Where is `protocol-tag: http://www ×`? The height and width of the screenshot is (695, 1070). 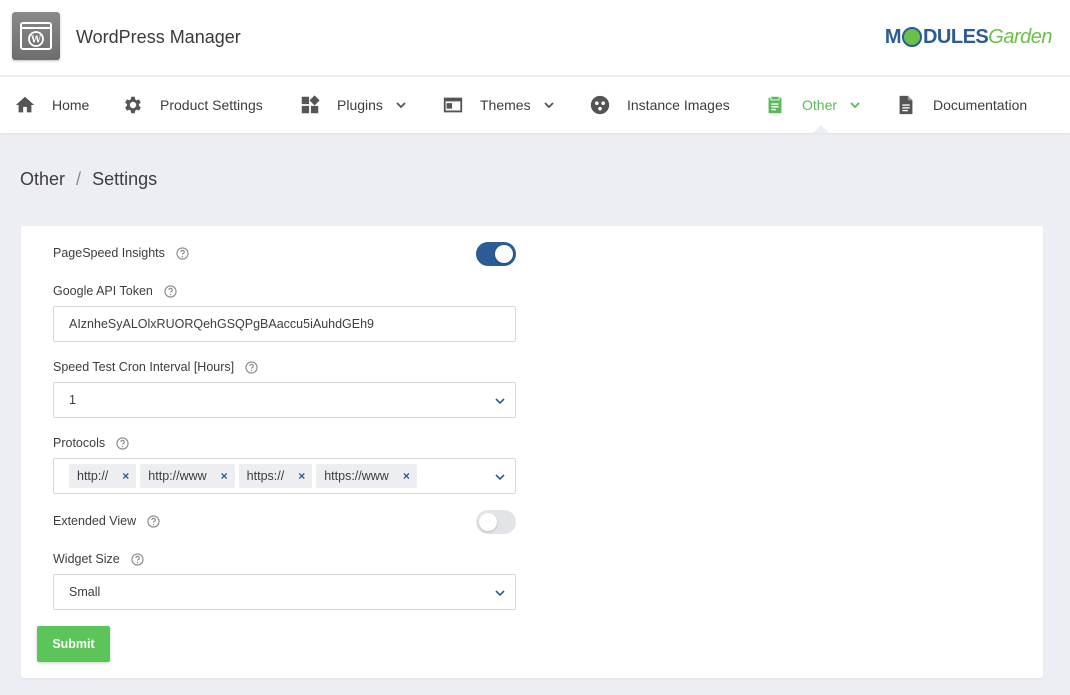 protocol-tag: http://www × is located at coordinates (187, 476).